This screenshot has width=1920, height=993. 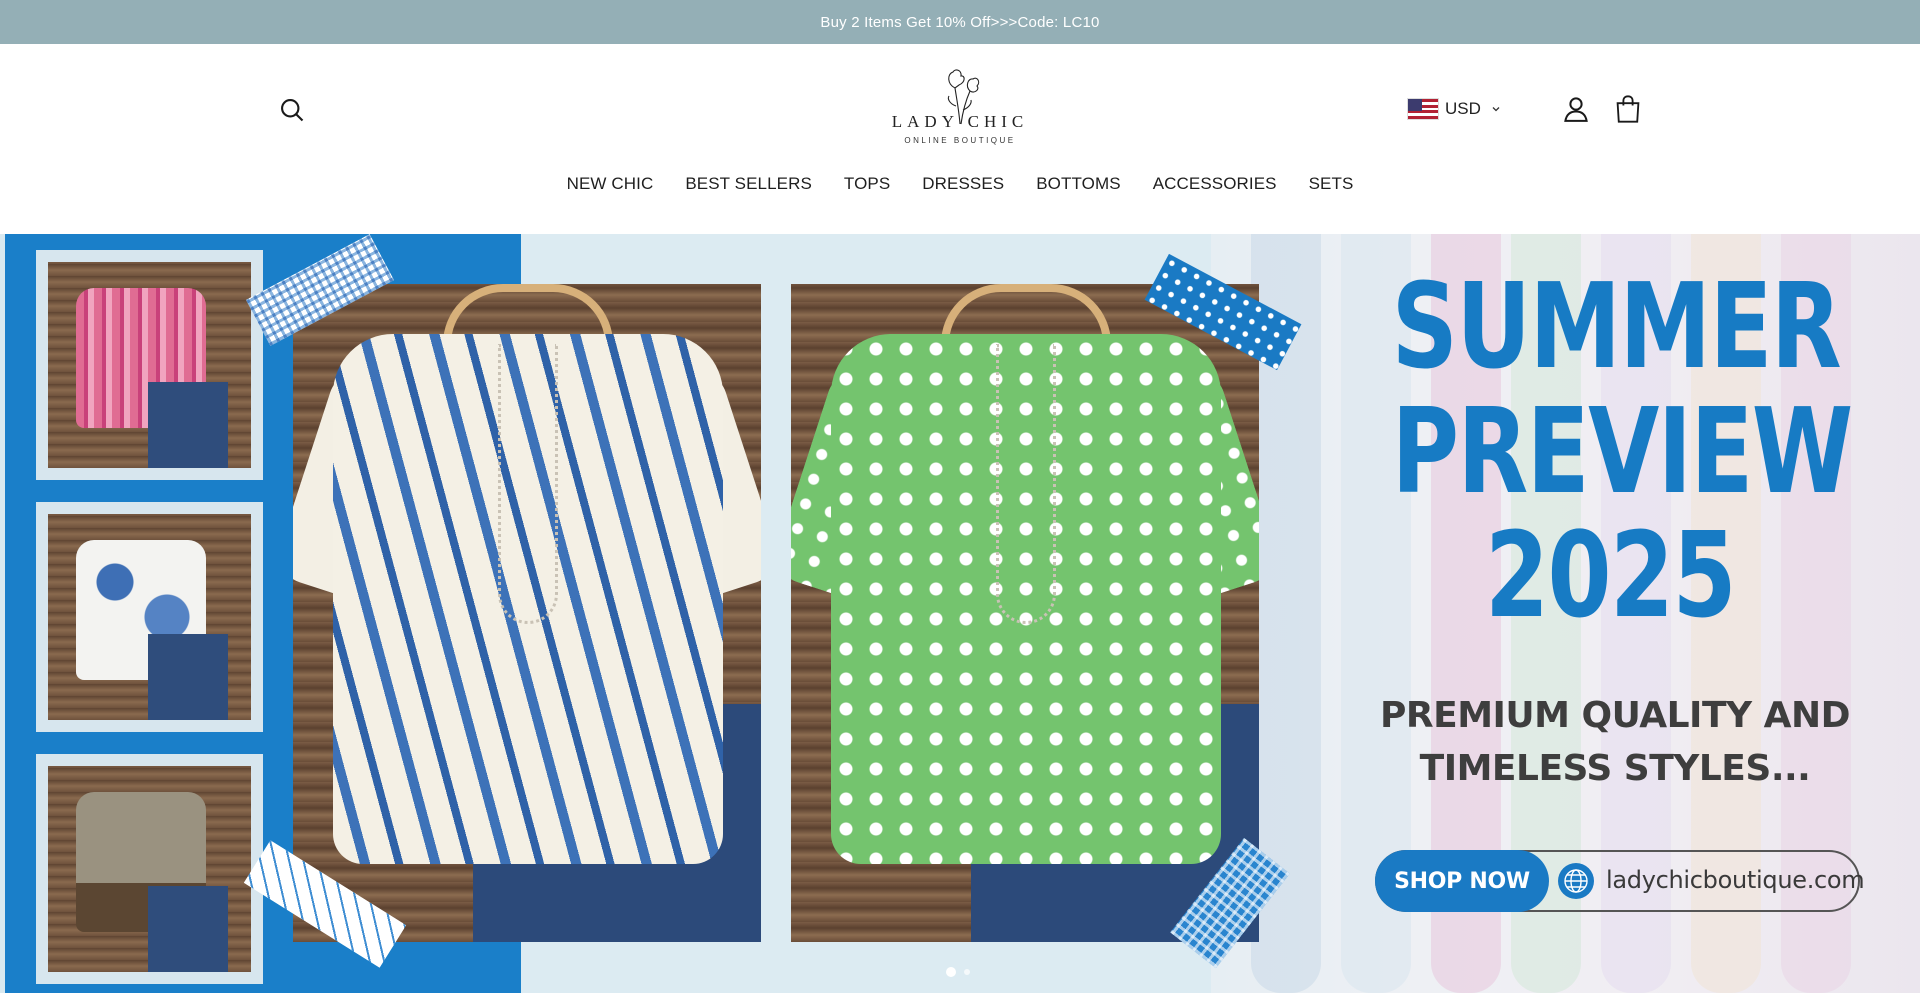 What do you see at coordinates (292, 110) in the screenshot?
I see `search-icon` at bounding box center [292, 110].